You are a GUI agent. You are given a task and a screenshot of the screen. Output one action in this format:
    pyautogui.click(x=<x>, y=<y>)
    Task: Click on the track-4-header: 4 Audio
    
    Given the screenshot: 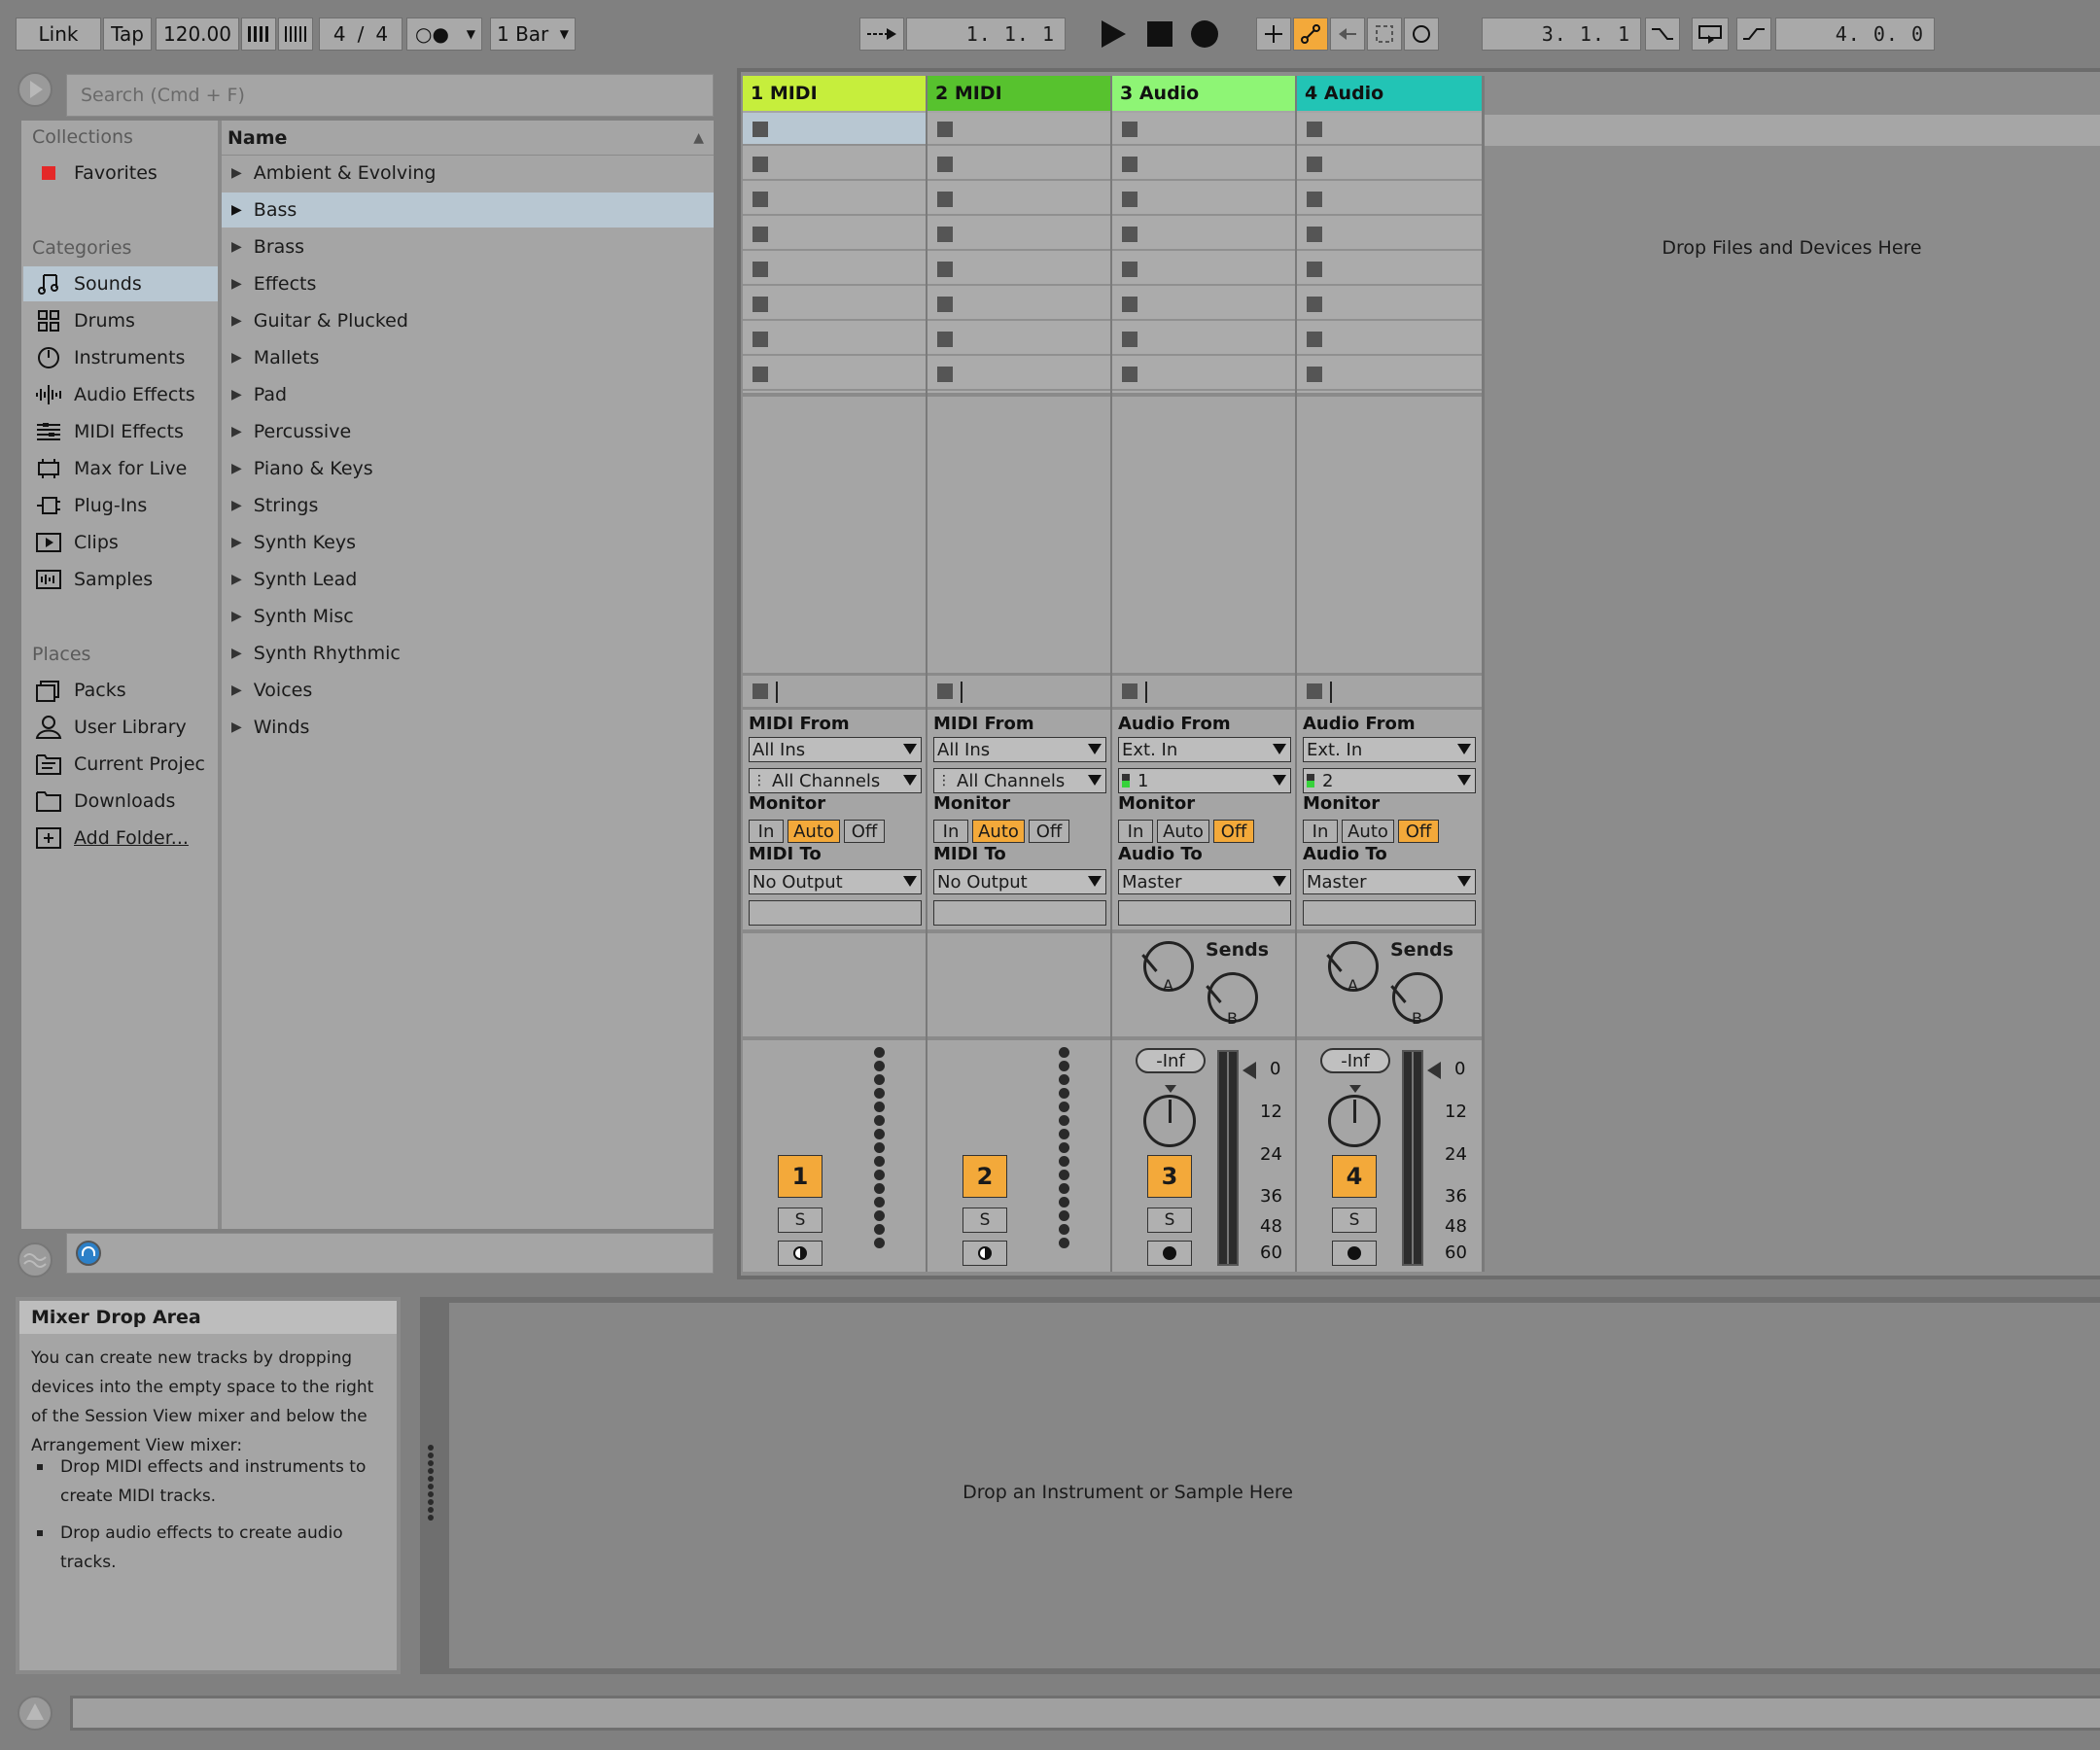 What is the action you would take?
    pyautogui.click(x=1389, y=93)
    